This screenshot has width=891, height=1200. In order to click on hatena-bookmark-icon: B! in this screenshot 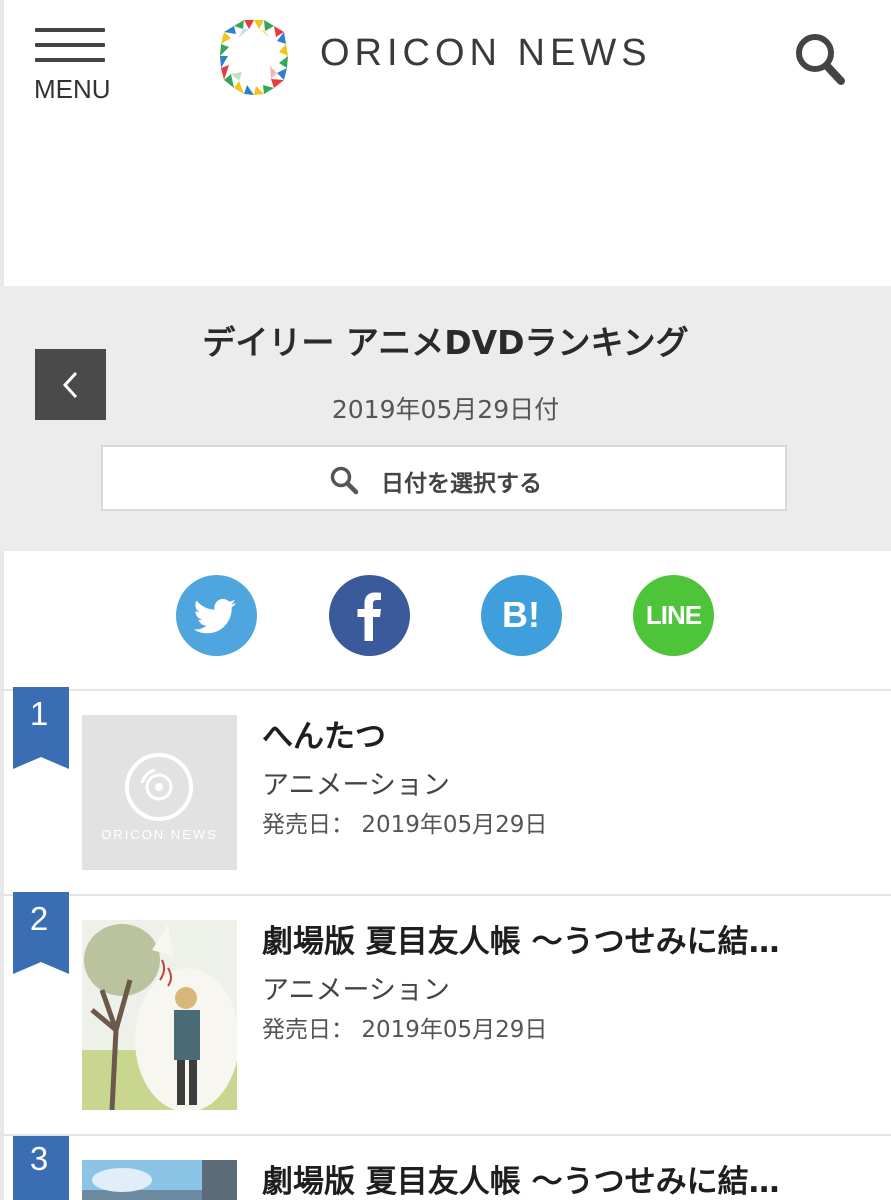, I will do `click(521, 614)`.